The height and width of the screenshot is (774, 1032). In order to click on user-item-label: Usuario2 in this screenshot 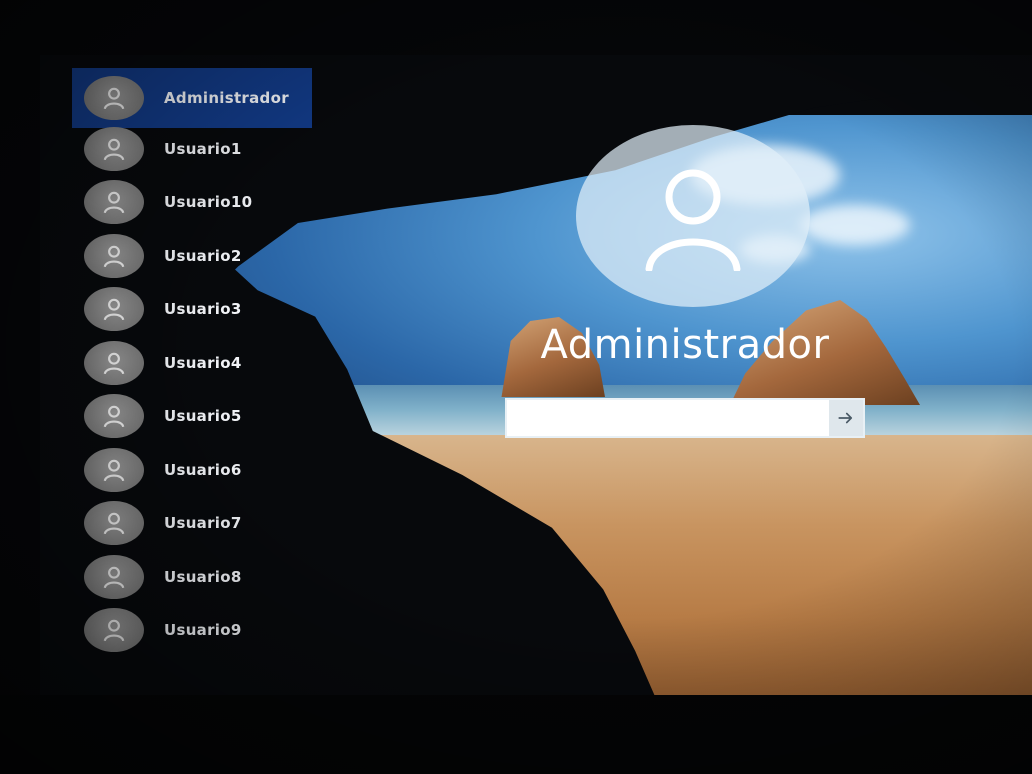, I will do `click(203, 255)`.